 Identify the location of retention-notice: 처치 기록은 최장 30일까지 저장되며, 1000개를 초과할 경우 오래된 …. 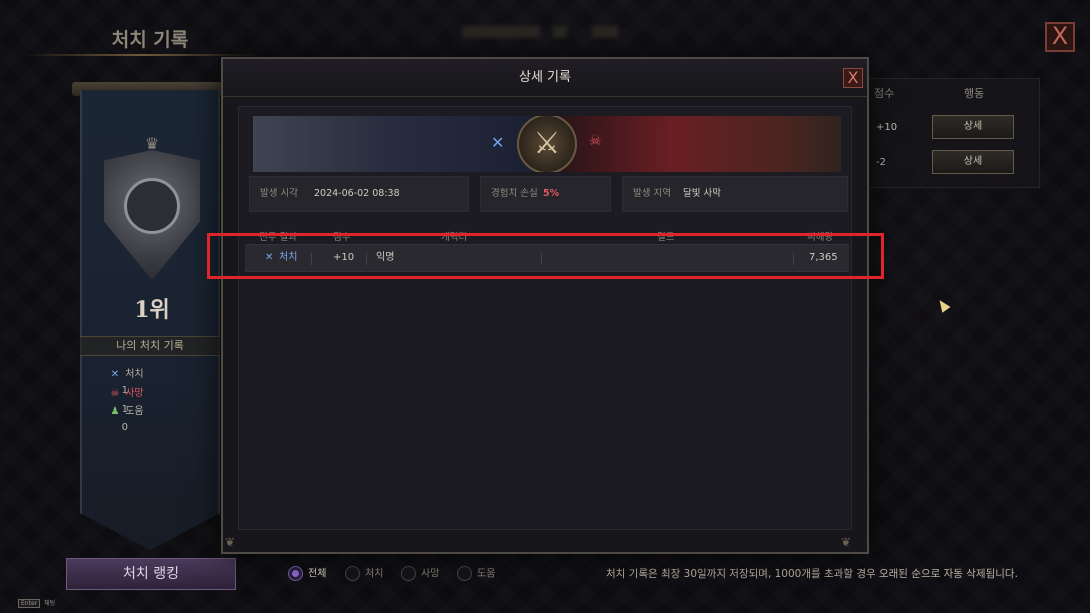
(812, 574).